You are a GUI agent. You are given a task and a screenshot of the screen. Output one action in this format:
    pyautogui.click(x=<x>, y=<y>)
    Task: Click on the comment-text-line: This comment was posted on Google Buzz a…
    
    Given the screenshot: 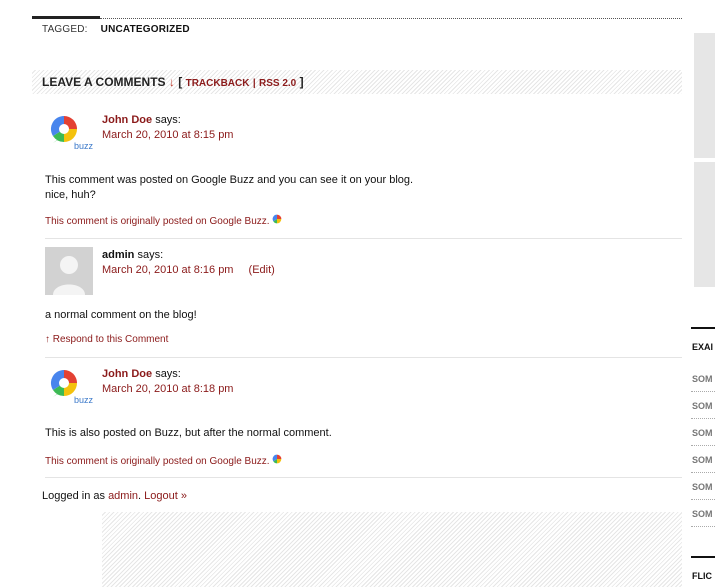 What is the action you would take?
    pyautogui.click(x=229, y=180)
    